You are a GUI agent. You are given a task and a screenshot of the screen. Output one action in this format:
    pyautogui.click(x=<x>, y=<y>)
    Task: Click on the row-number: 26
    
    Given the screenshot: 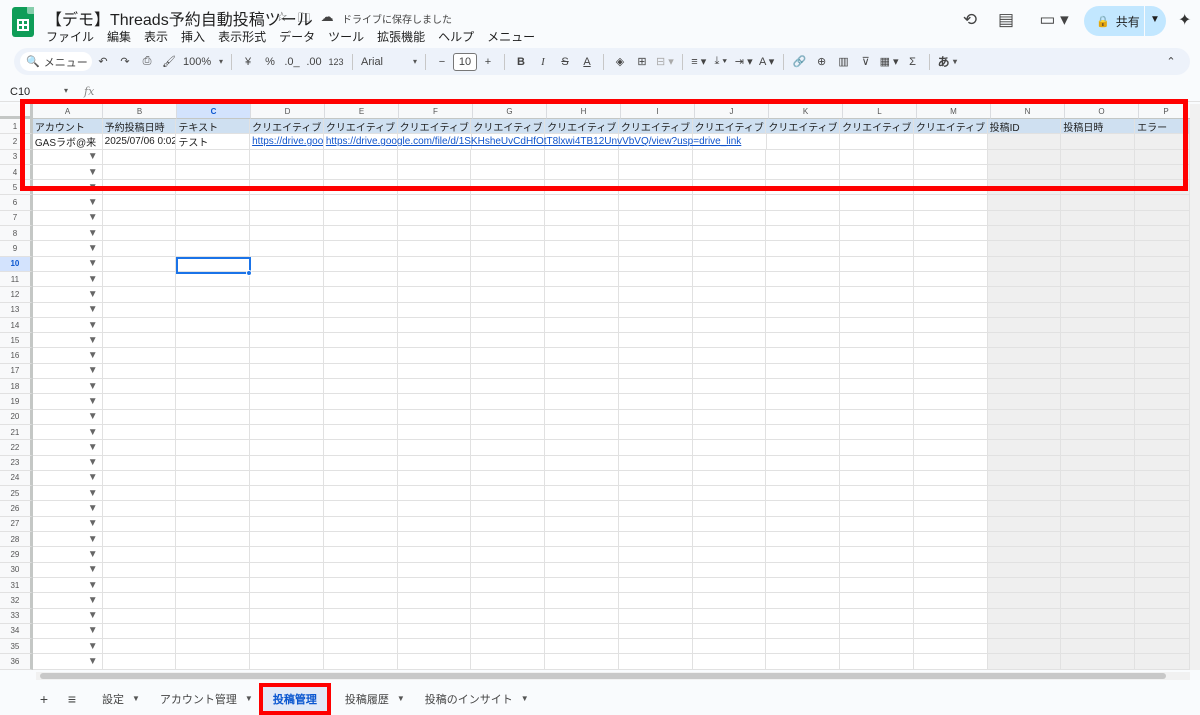 What is the action you would take?
    pyautogui.click(x=16, y=509)
    